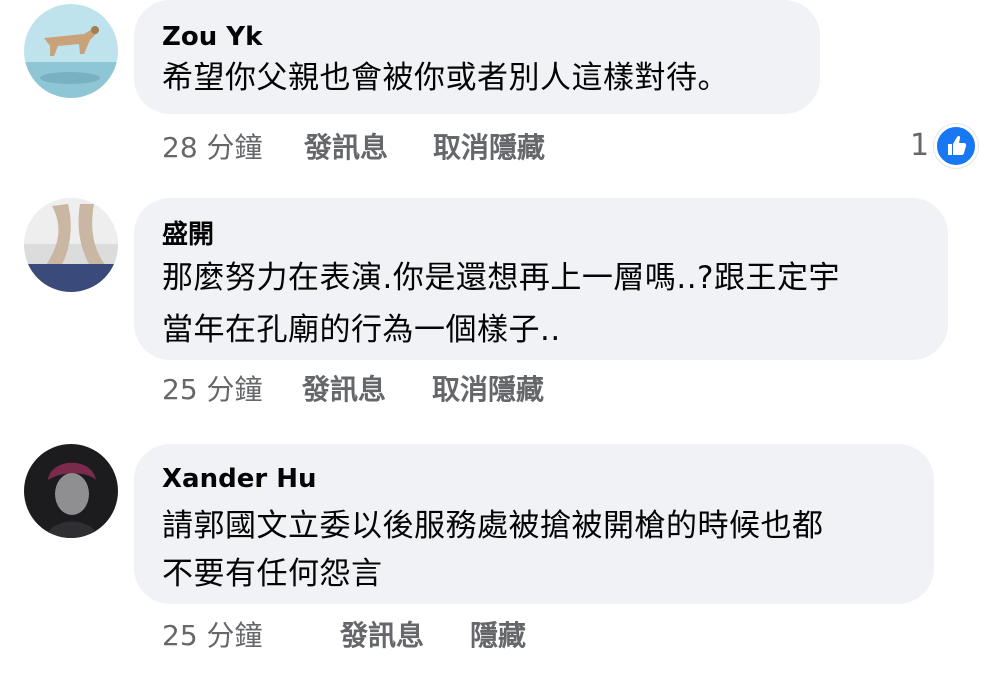 This screenshot has width=990, height=686. I want to click on comment-text: 當年在孔廟的行為一個樣子.., so click(361, 330).